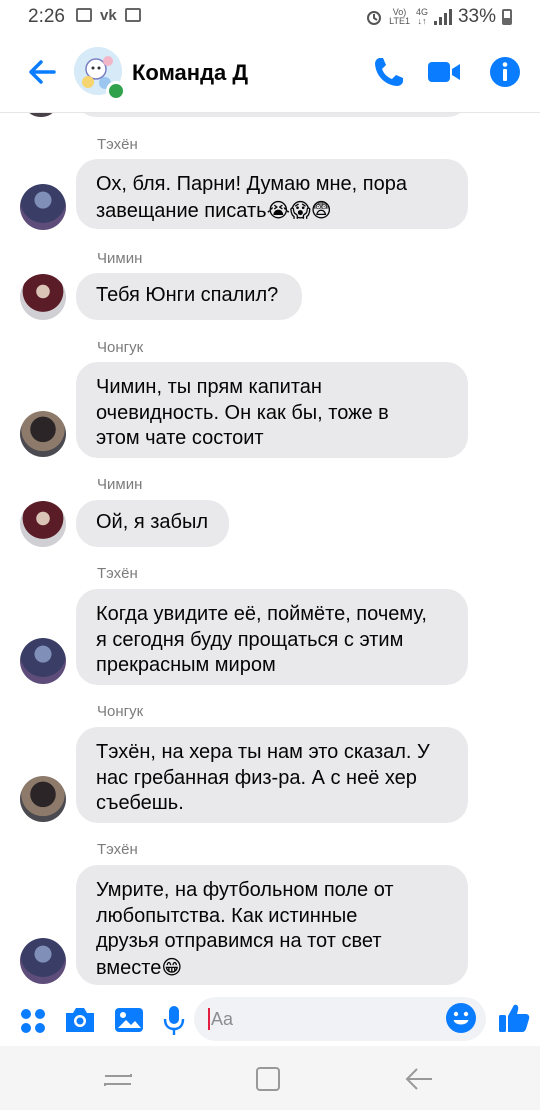 This screenshot has height=1110, width=540. What do you see at coordinates (172, 966) in the screenshot?
I see `emoji: 😁` at bounding box center [172, 966].